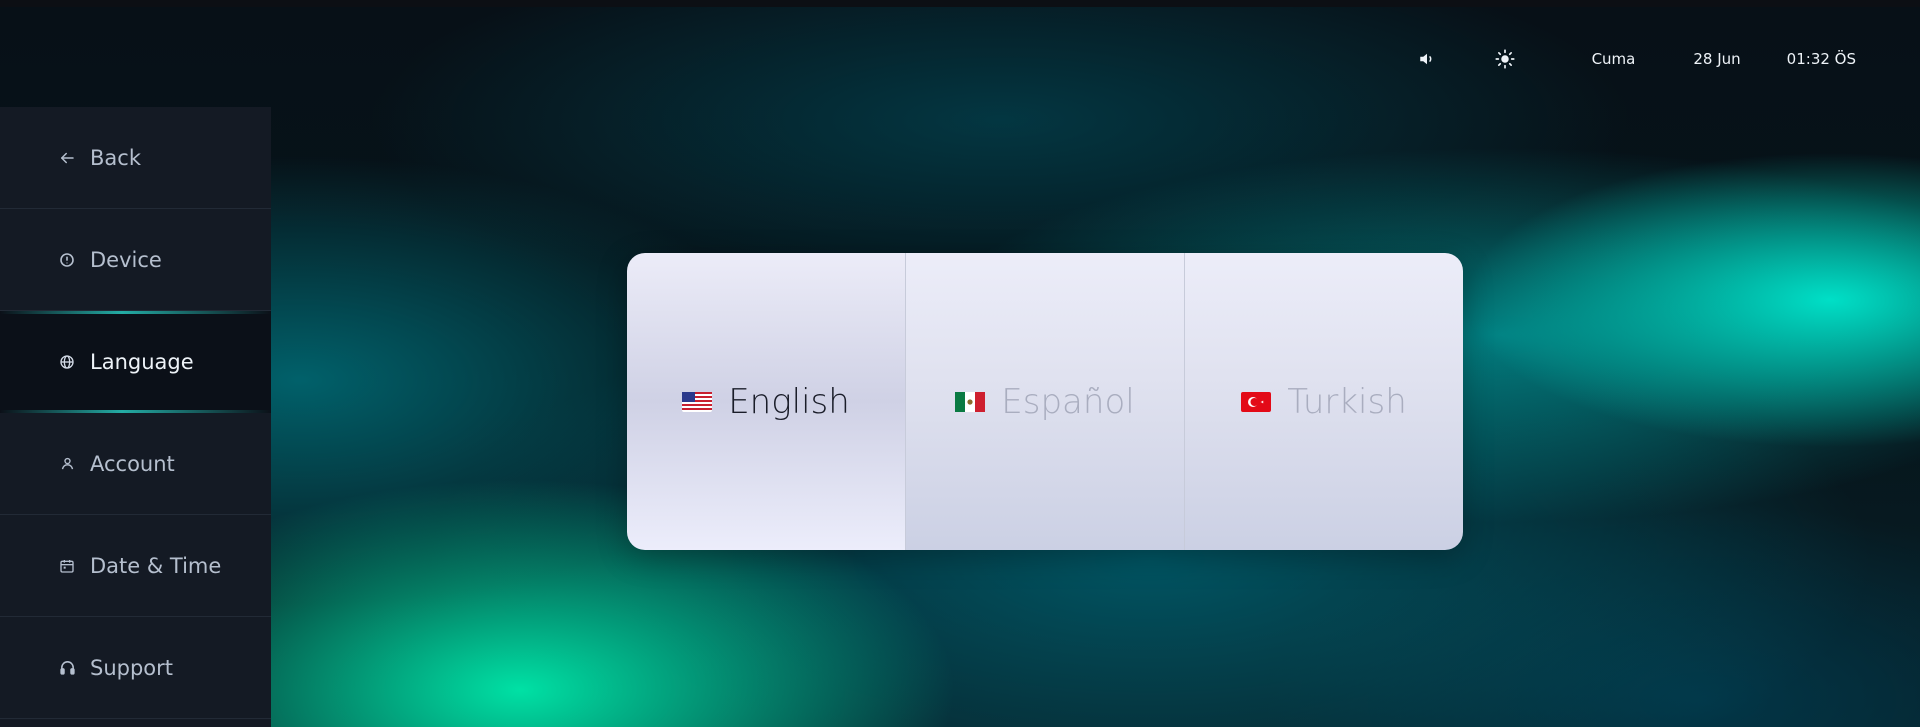 This screenshot has height=727, width=1920. I want to click on sidebar-item-support: Support, so click(135, 668).